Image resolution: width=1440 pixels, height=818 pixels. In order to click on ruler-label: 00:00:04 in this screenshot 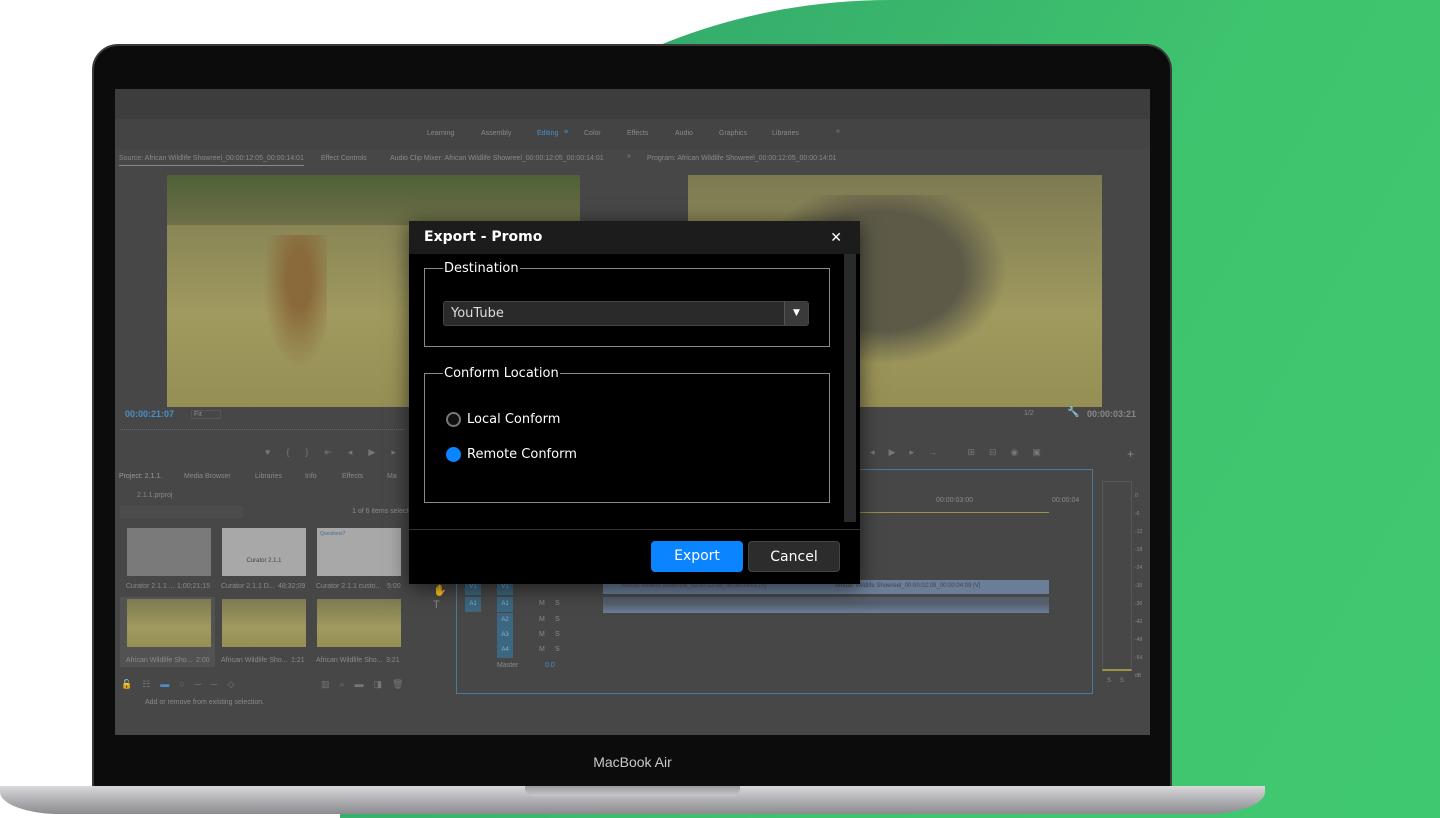, I will do `click(1066, 500)`.